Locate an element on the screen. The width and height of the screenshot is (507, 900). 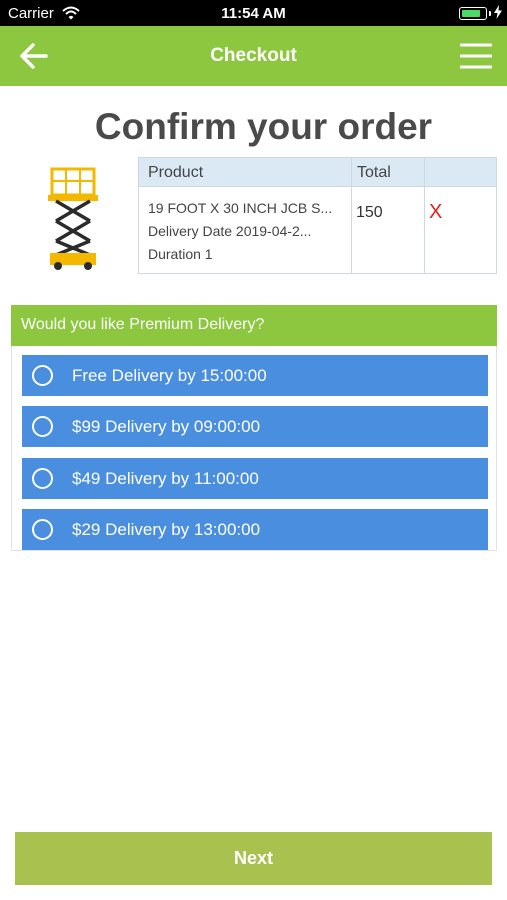
premium-delivery-header: Would you like Premium Delivery? is located at coordinates (254, 325).